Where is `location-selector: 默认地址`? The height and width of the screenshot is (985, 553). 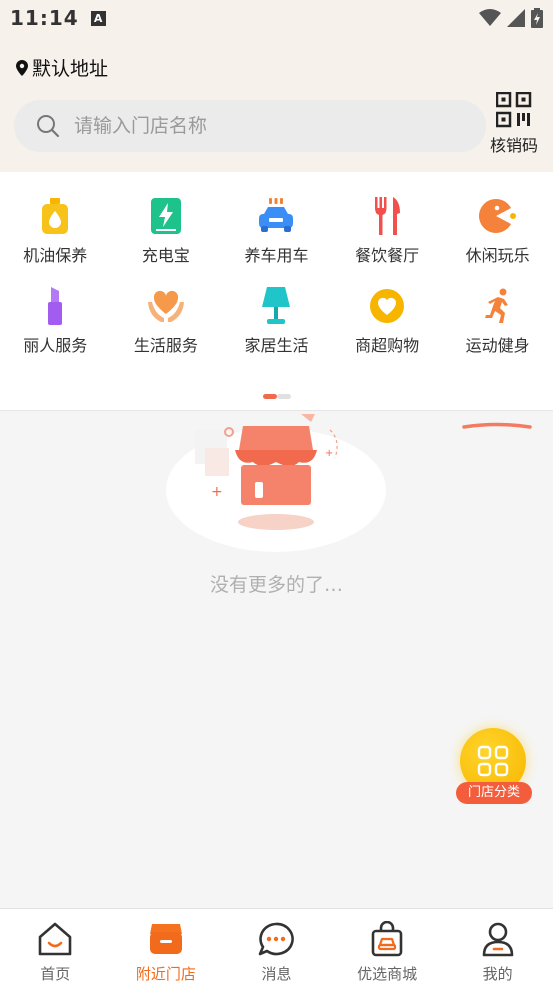
location-selector: 默认地址 is located at coordinates (62, 67).